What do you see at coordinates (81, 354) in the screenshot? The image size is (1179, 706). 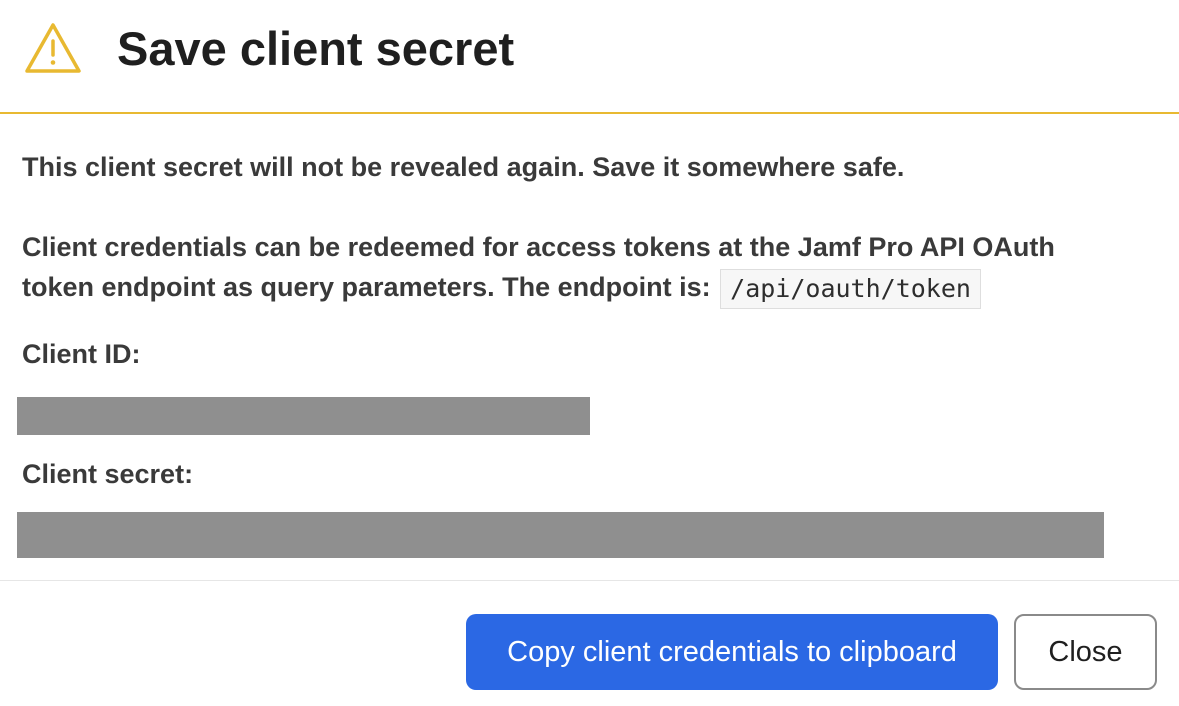 I see `client-id-label: Client ID:` at bounding box center [81, 354].